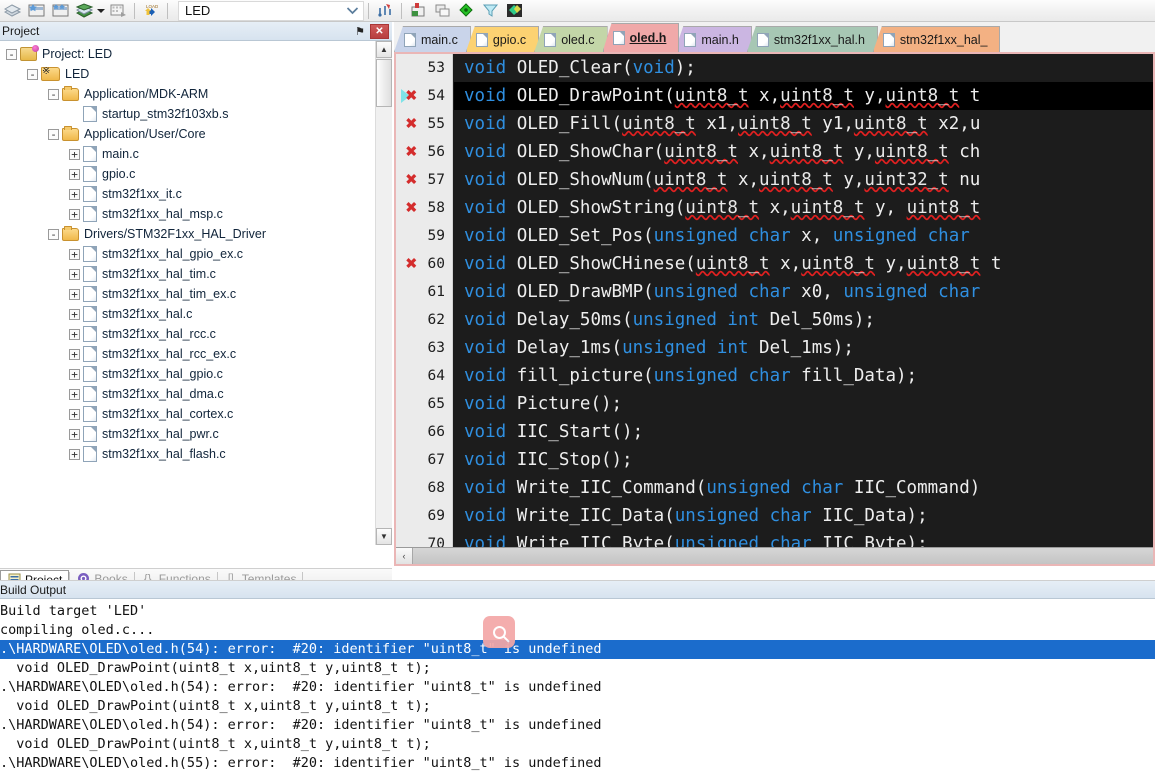 The image size is (1155, 777). Describe the element at coordinates (384, 49) in the screenshot. I see `scroll-up-icon: ▲` at that location.